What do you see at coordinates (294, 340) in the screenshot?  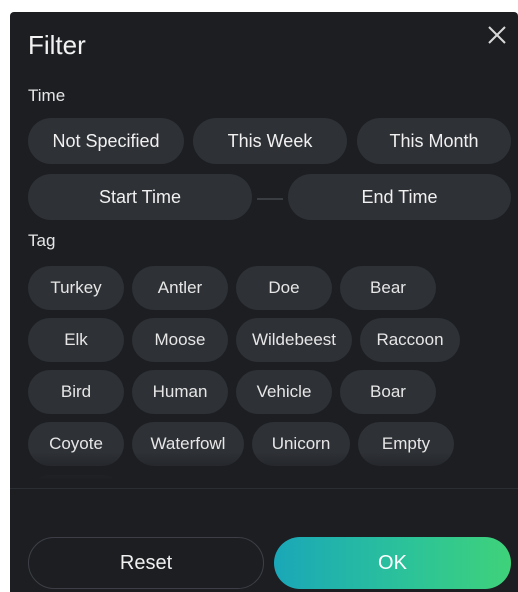 I see `tag-chip-wildebeest: Wildebeest` at bounding box center [294, 340].